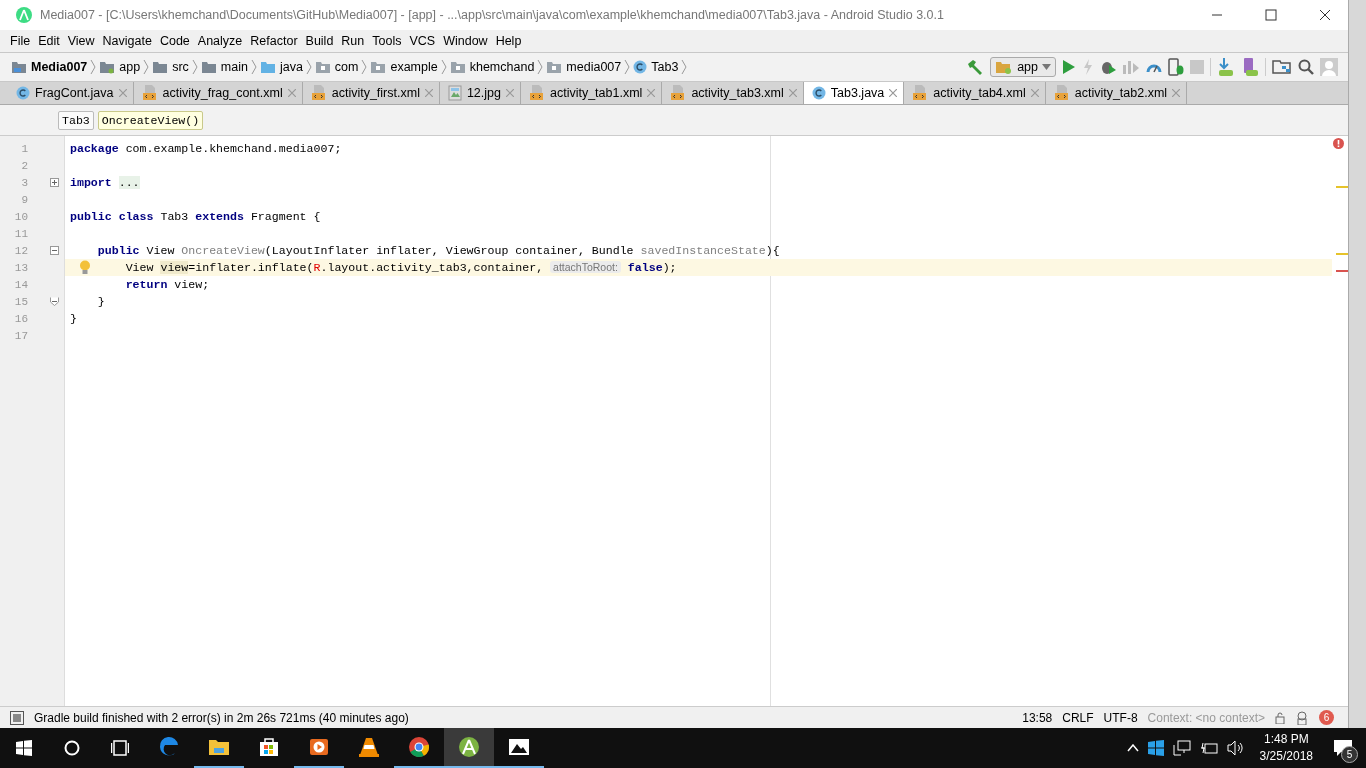  I want to click on image-file-icon, so click(454, 93).